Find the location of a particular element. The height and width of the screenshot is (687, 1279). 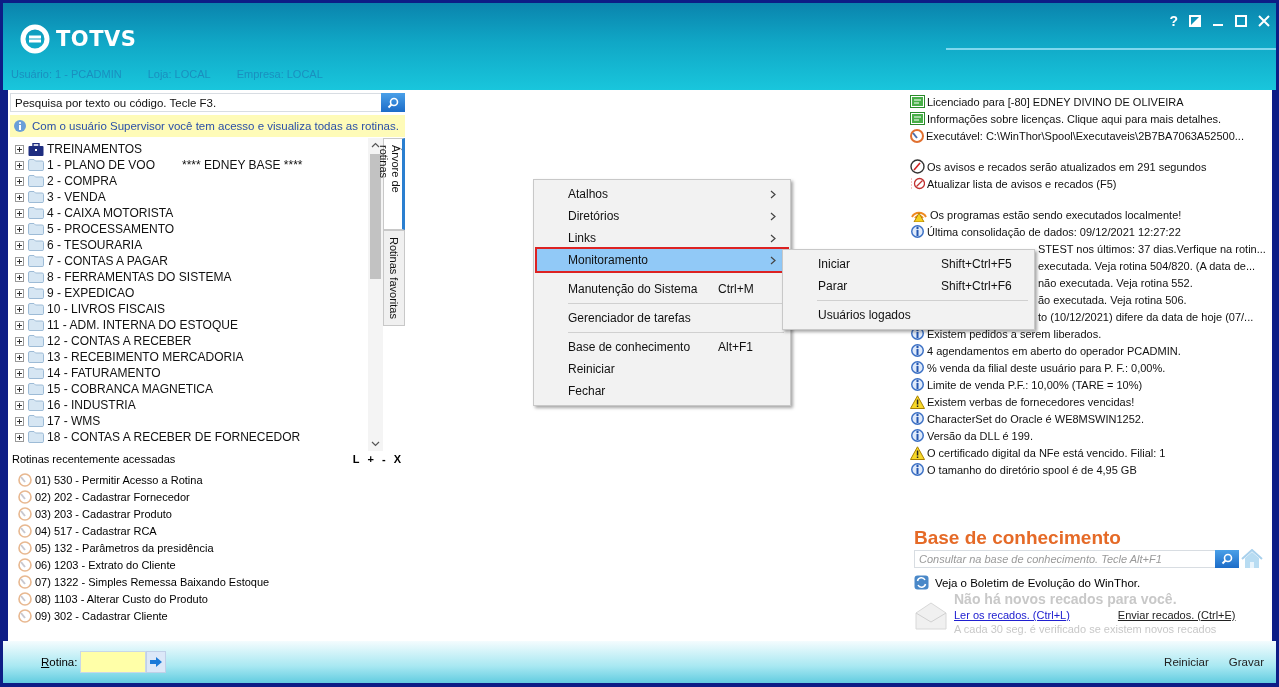

tree-item: 6 - TESOURARIA is located at coordinates (95, 245).